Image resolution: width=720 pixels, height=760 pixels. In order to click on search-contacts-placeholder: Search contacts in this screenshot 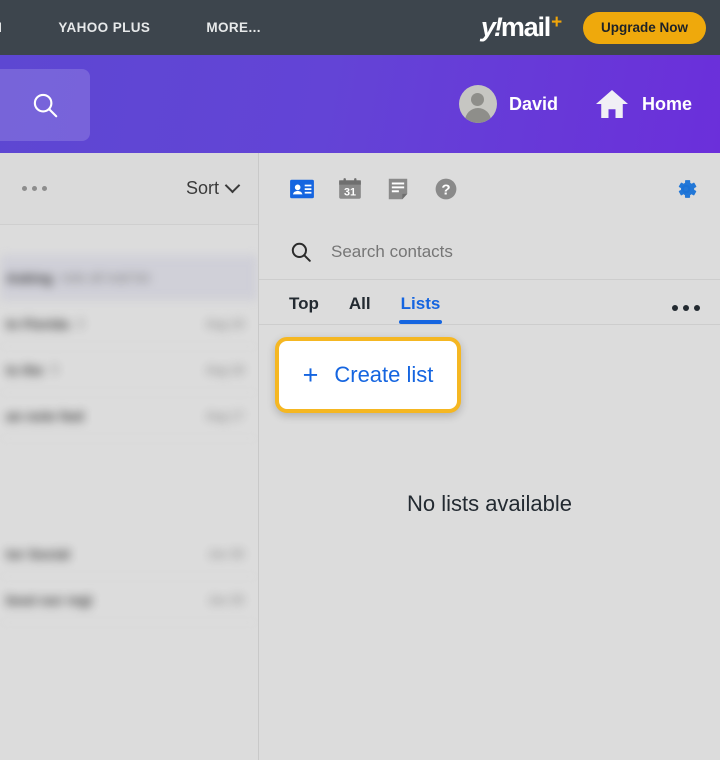, I will do `click(392, 251)`.